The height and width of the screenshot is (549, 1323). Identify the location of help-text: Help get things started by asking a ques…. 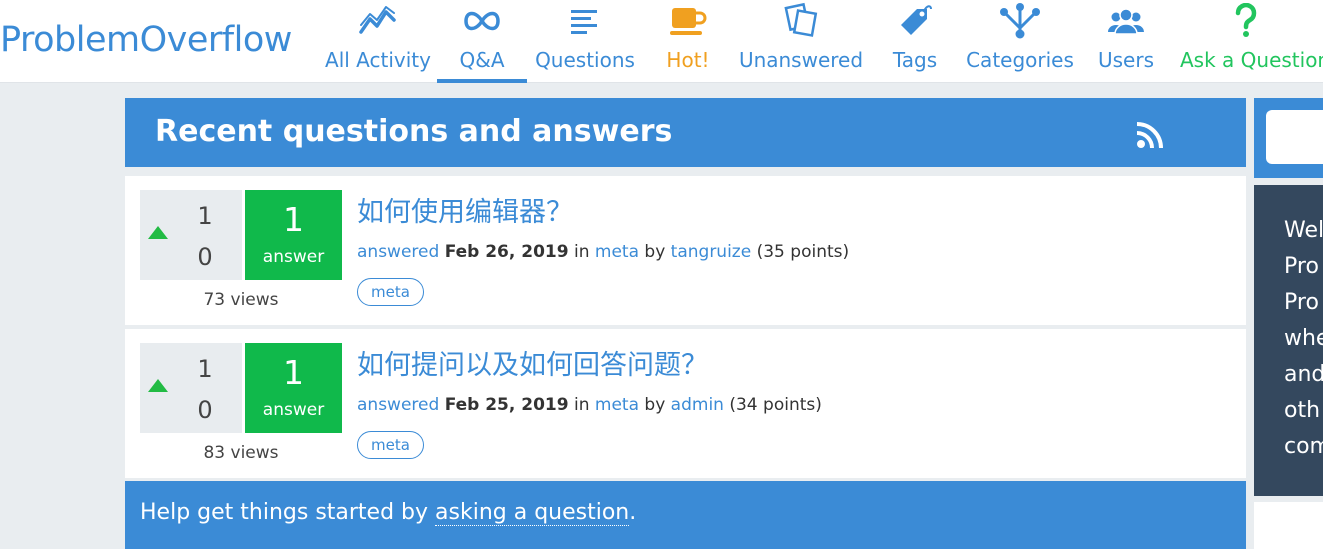
(388, 513).